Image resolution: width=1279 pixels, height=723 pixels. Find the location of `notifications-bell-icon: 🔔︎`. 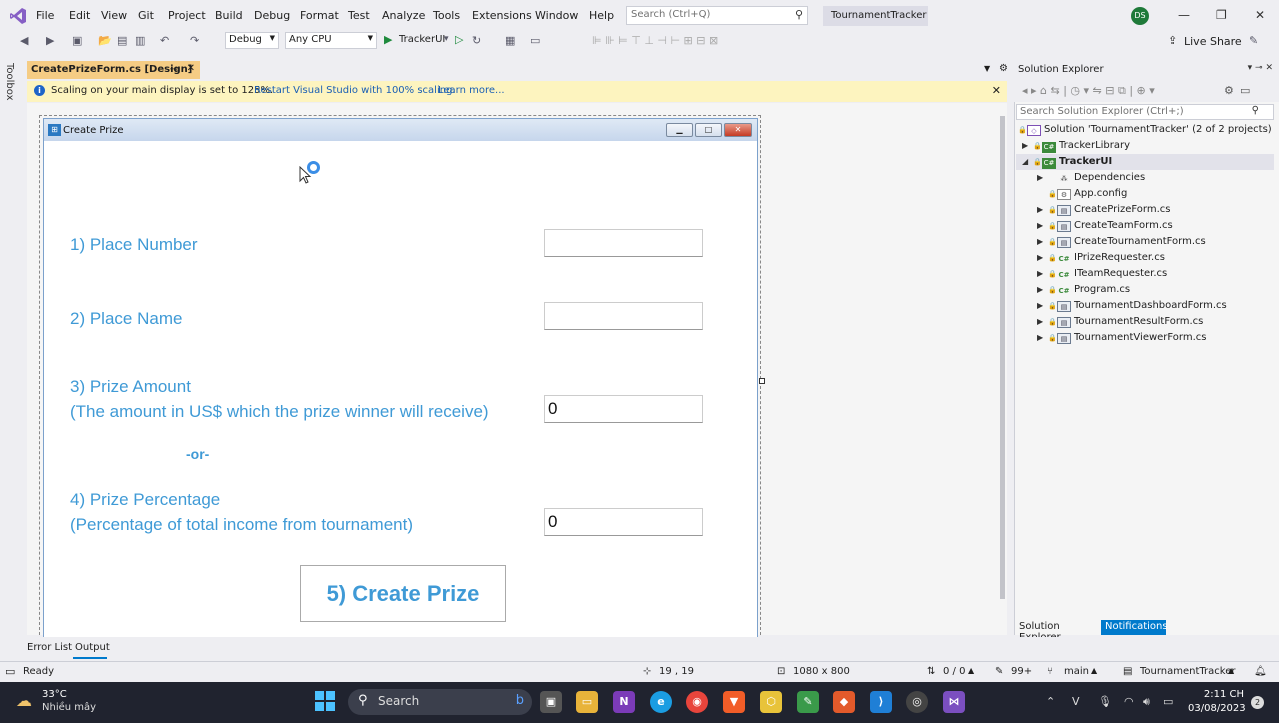

notifications-bell-icon: 🔔︎ is located at coordinates (1260, 671).